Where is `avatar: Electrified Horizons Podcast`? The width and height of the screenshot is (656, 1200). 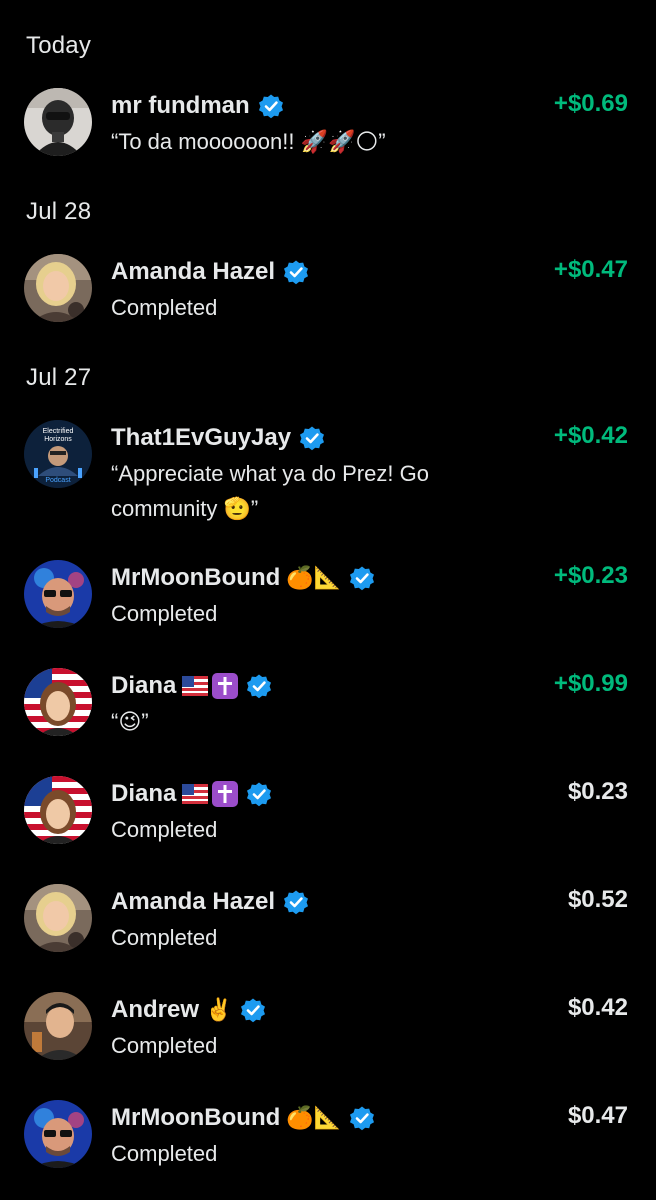
avatar: Electrified Horizons Podcast is located at coordinates (58, 454).